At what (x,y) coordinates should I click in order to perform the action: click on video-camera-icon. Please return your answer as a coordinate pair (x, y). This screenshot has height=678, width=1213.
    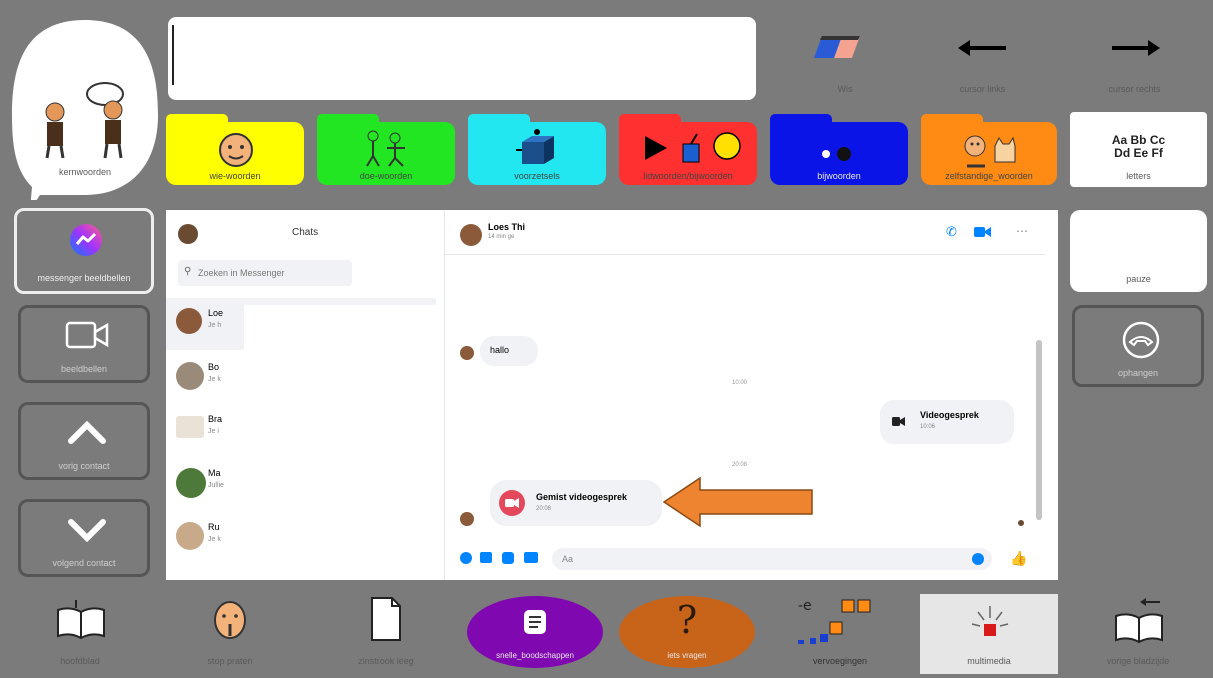
    Looking at the image, I should click on (87, 335).